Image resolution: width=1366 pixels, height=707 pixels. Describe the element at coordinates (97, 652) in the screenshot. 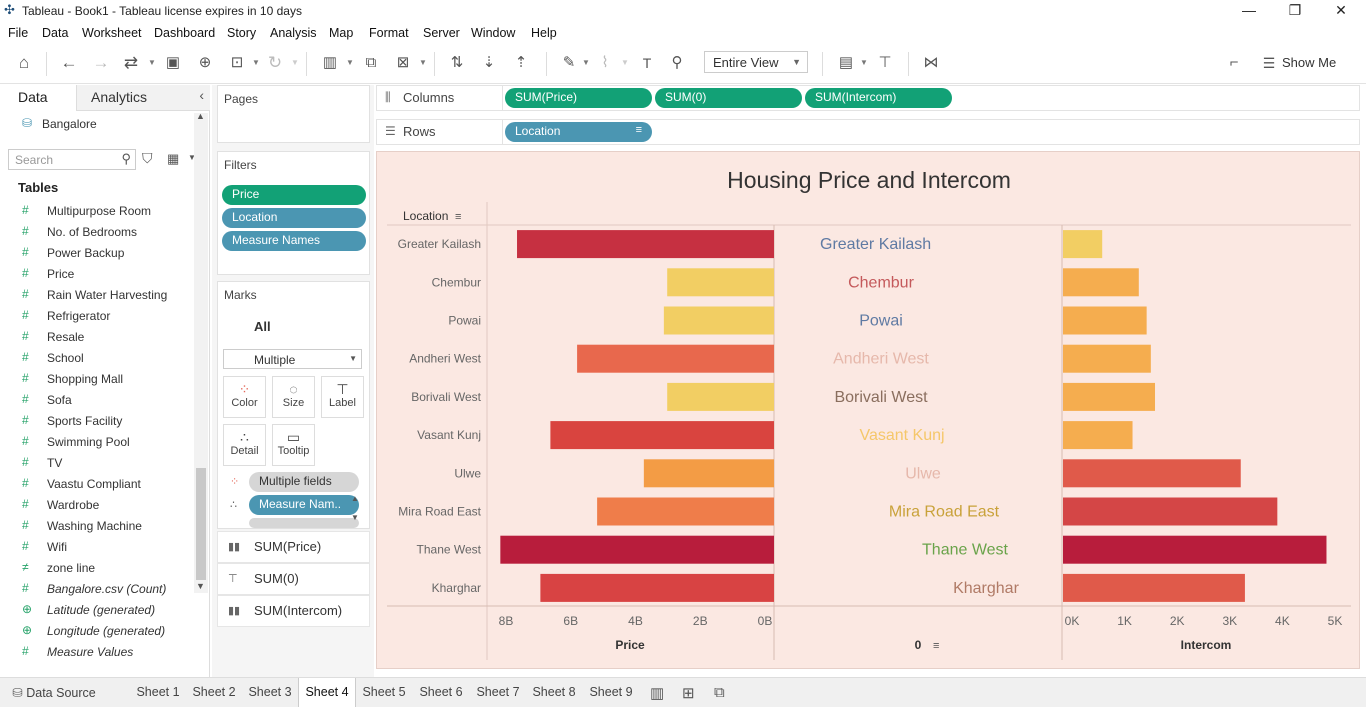

I see `field-item: # Measure Values` at that location.